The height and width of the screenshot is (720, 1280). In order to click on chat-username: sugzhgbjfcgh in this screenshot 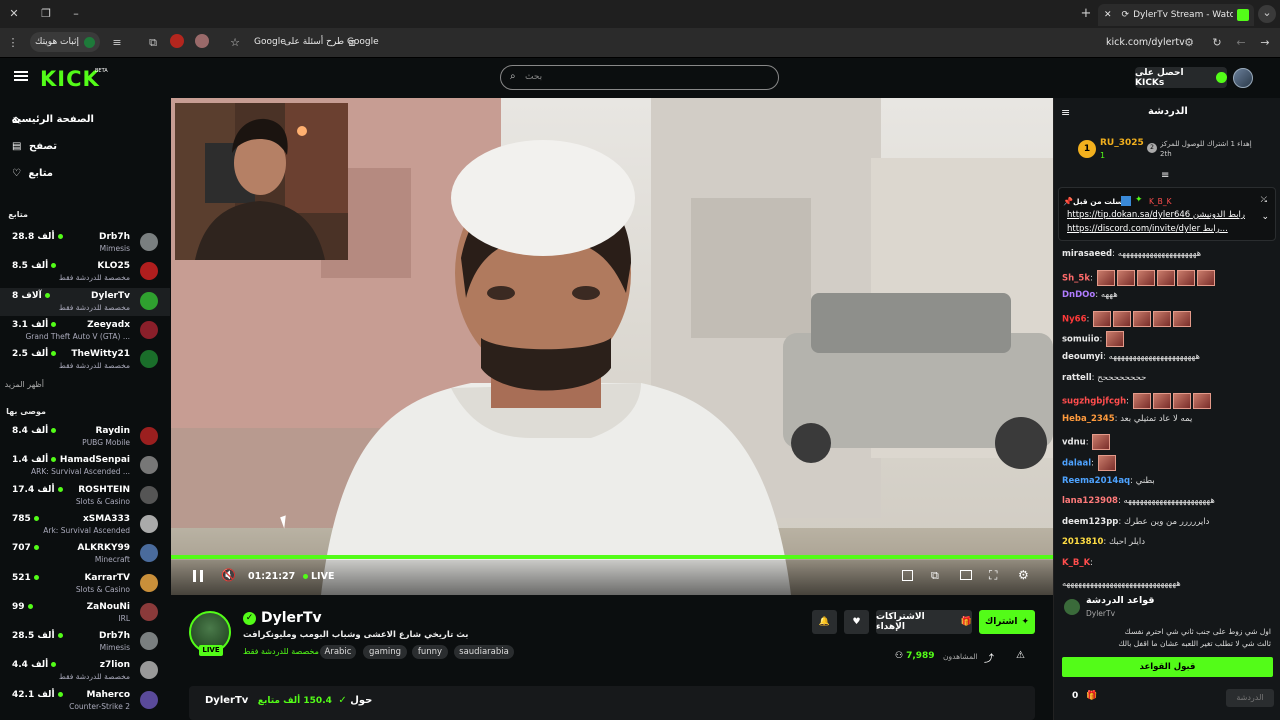, I will do `click(1094, 402)`.